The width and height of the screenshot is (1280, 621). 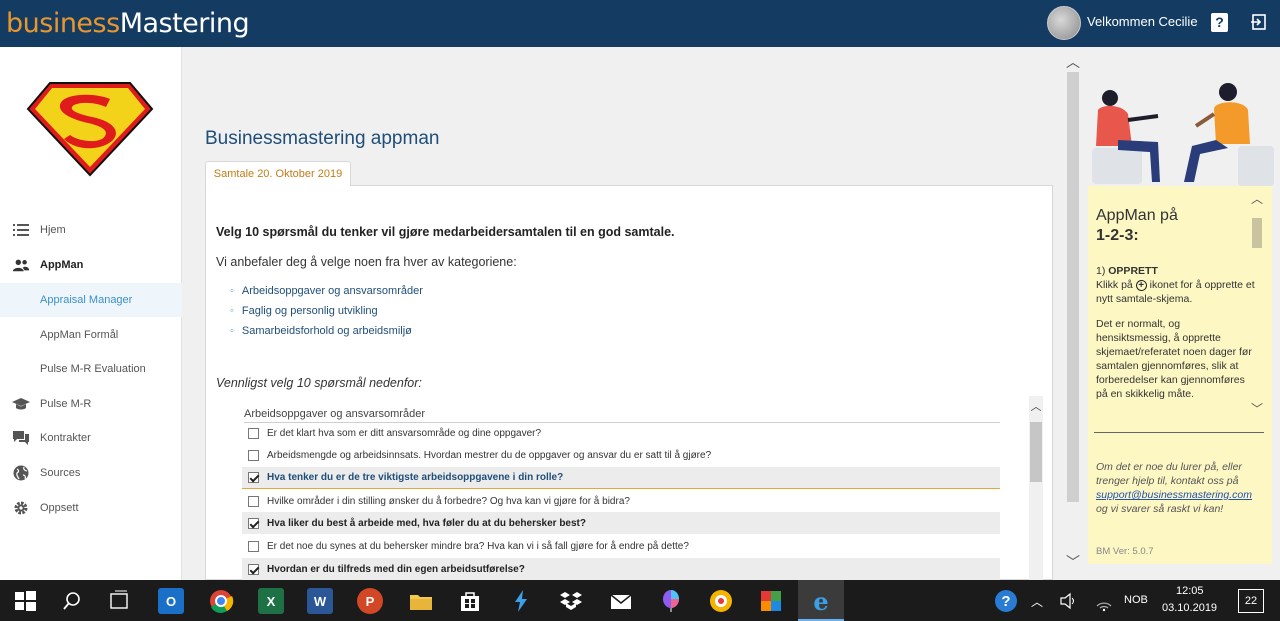 I want to click on sidebar-item-appman: AppMan, so click(x=91, y=265).